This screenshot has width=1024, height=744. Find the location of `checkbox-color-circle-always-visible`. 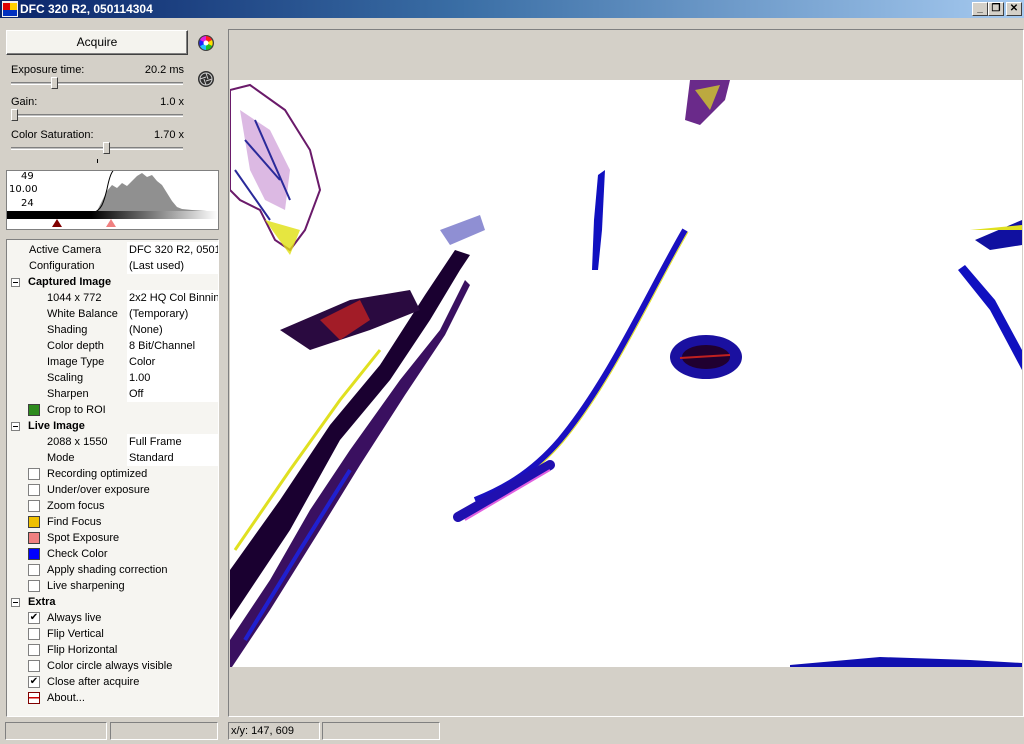

checkbox-color-circle-always-visible is located at coordinates (34, 666).